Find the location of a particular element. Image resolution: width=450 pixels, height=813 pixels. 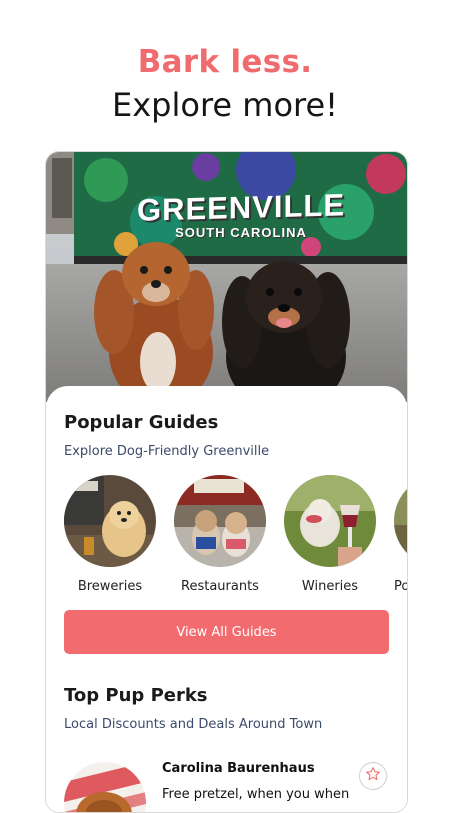

guide-restaurants: Restaurants is located at coordinates (220, 534).